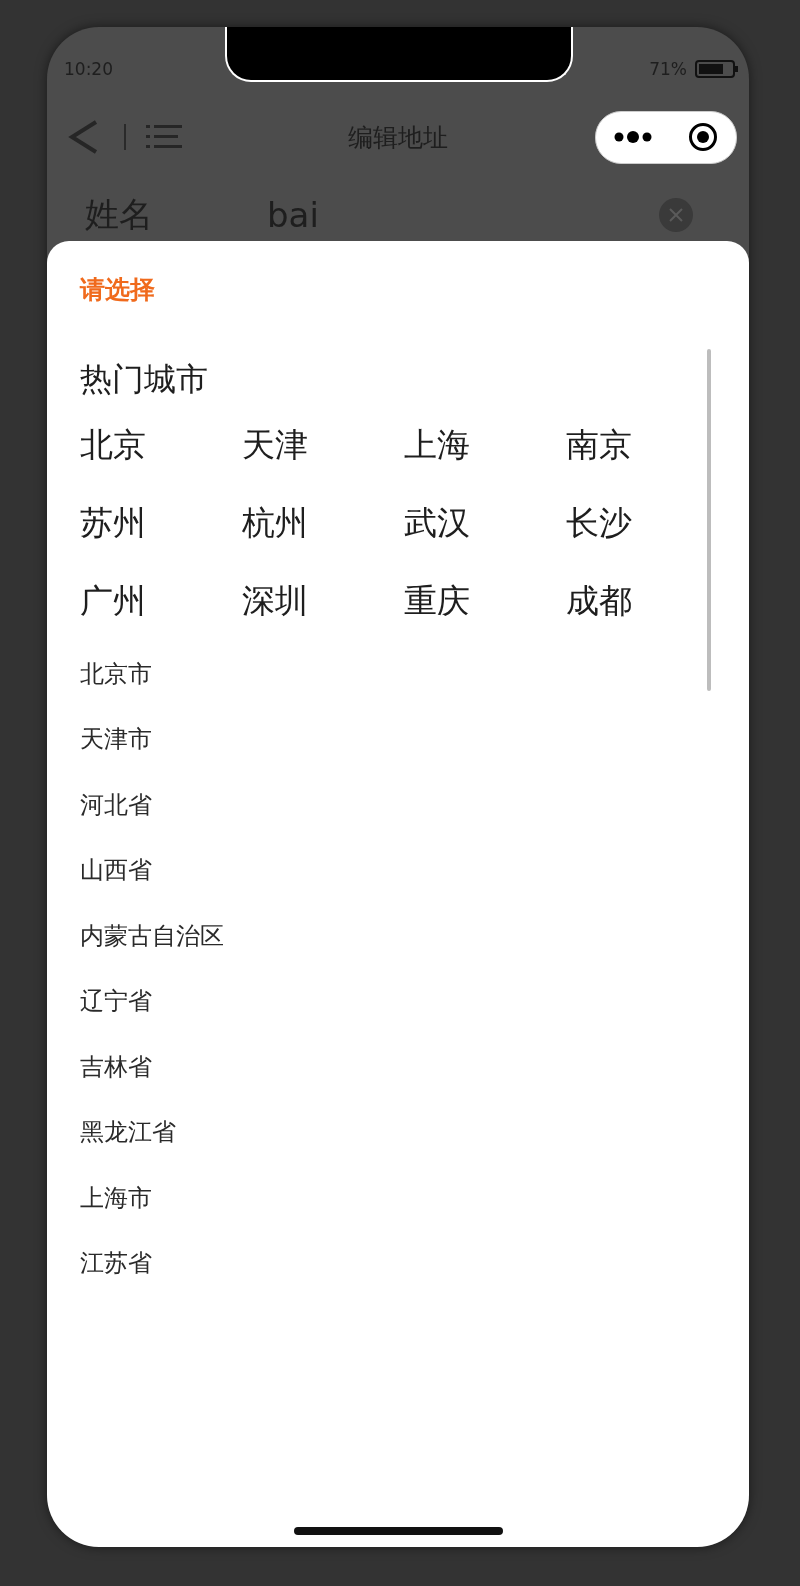  I want to click on city-option: 成都, so click(599, 601).